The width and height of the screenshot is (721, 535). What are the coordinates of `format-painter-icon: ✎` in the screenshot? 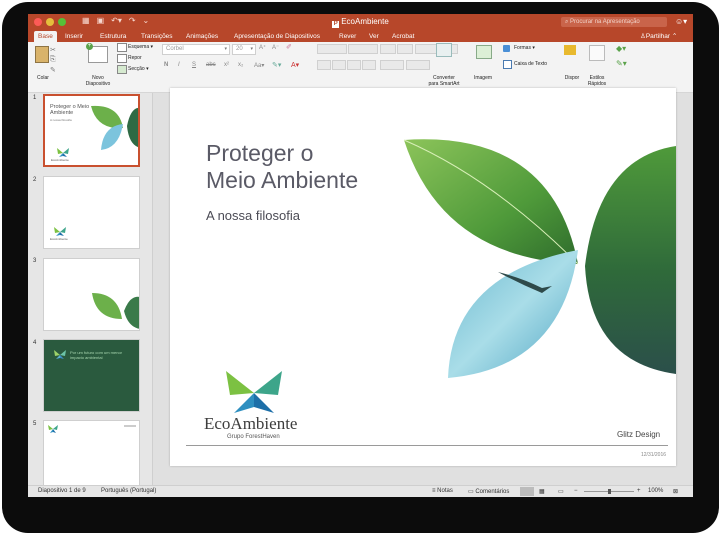 It's located at (53, 70).